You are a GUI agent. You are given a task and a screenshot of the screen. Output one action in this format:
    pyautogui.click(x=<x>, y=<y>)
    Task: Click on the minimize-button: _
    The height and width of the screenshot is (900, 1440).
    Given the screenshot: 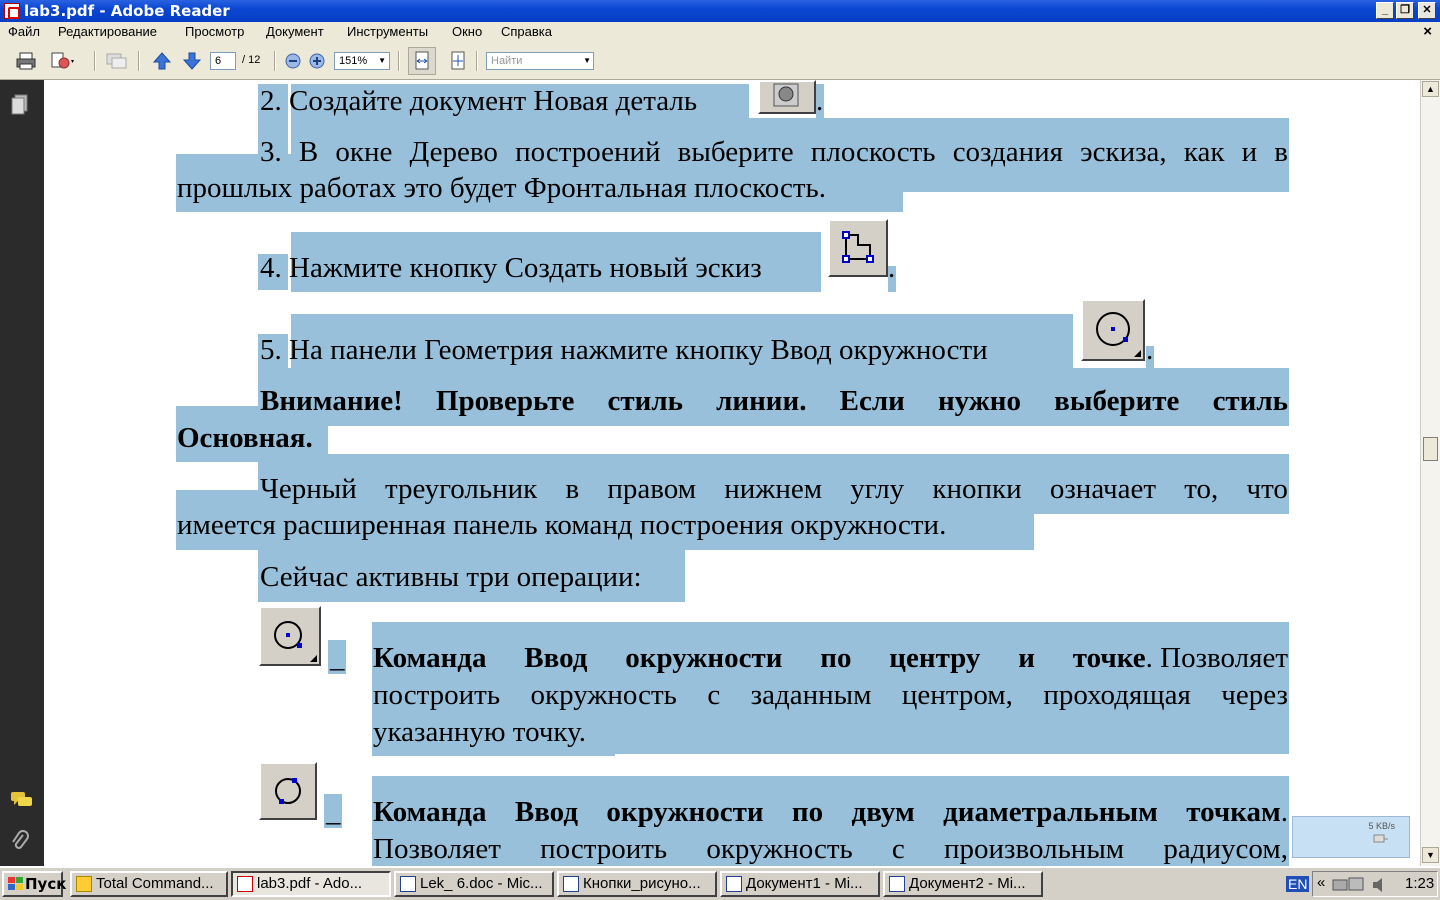 What is the action you would take?
    pyautogui.click(x=1385, y=10)
    